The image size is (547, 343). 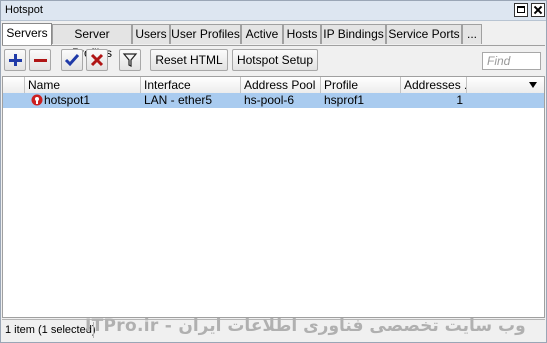 What do you see at coordinates (24, 10) in the screenshot?
I see `window-title: Hotspot` at bounding box center [24, 10].